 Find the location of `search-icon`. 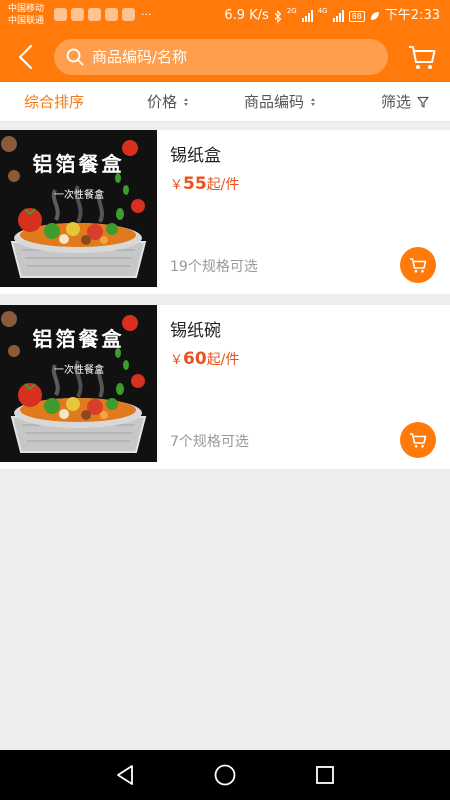

search-icon is located at coordinates (75, 57).